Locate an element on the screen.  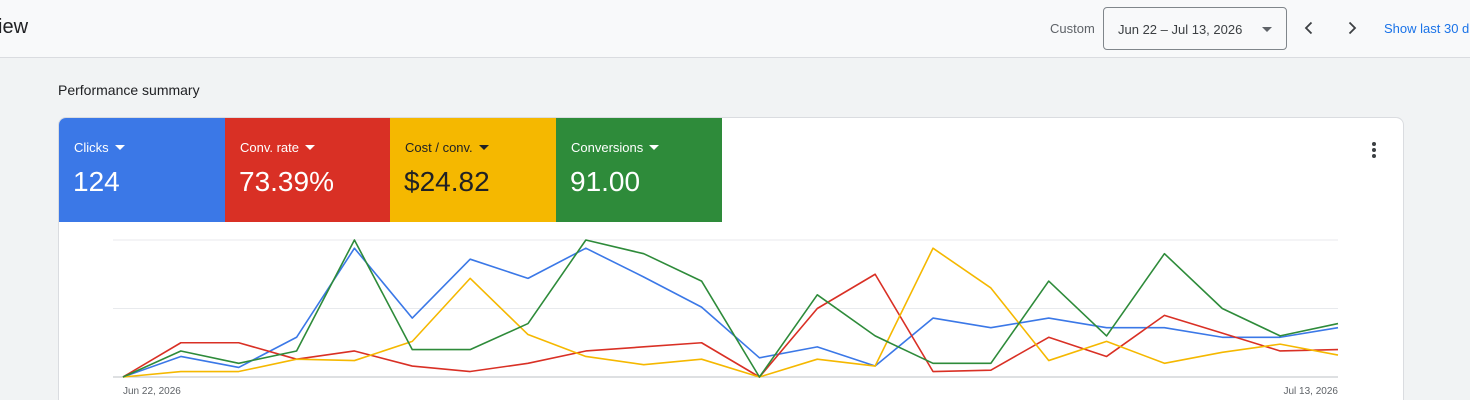
date-range-select: Jun 22 – Jul 13, 2026 is located at coordinates (1195, 28).